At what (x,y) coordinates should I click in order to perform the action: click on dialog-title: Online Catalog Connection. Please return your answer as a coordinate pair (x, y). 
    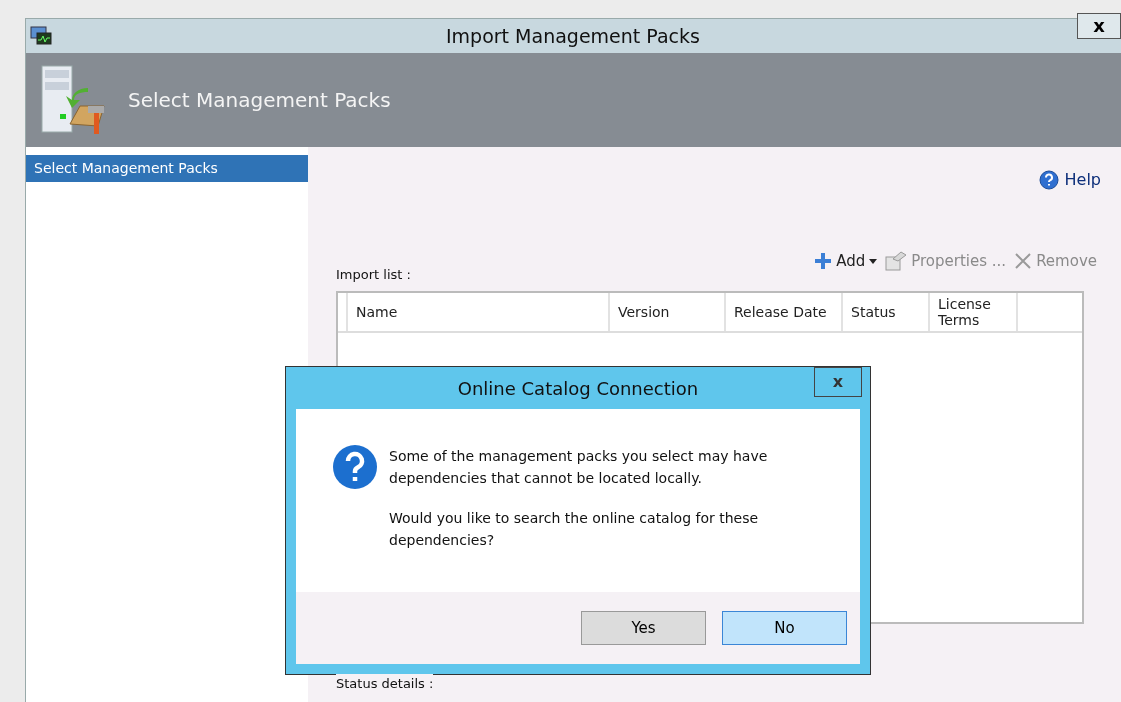
    Looking at the image, I should click on (578, 388).